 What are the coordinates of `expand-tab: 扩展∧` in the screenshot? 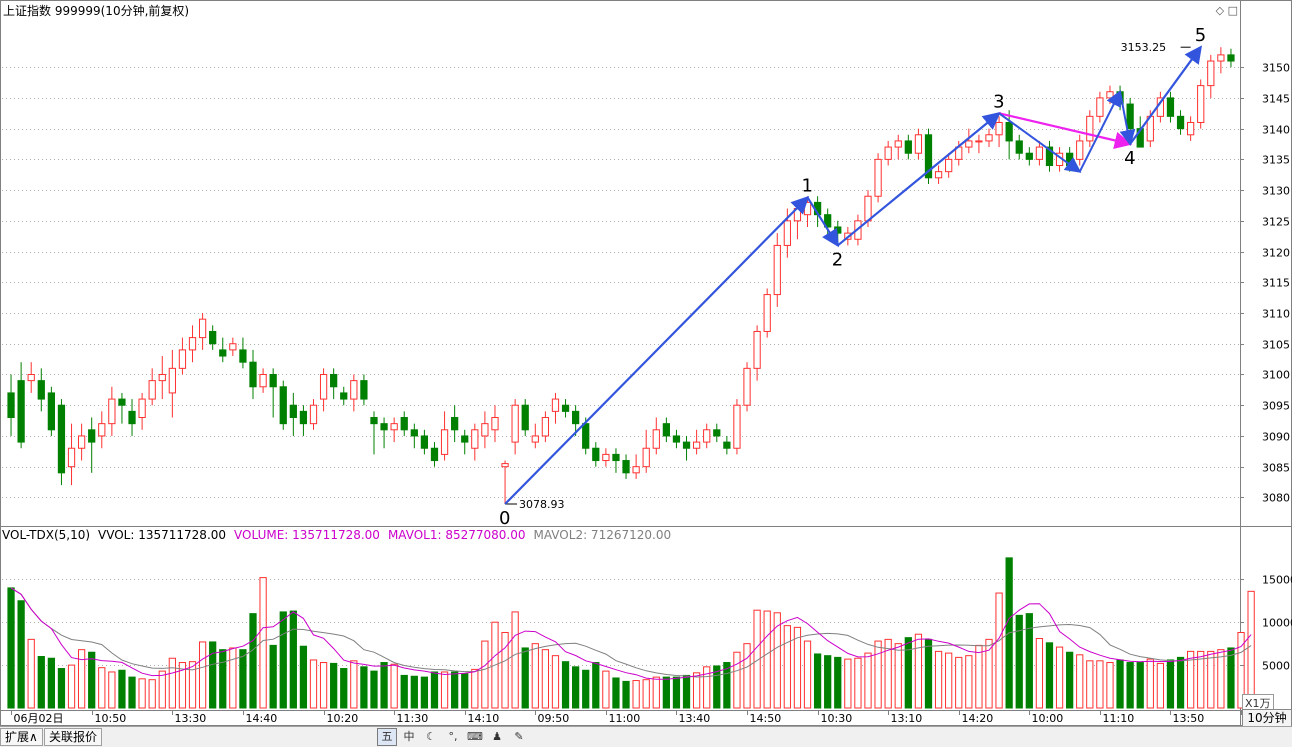 It's located at (21, 737).